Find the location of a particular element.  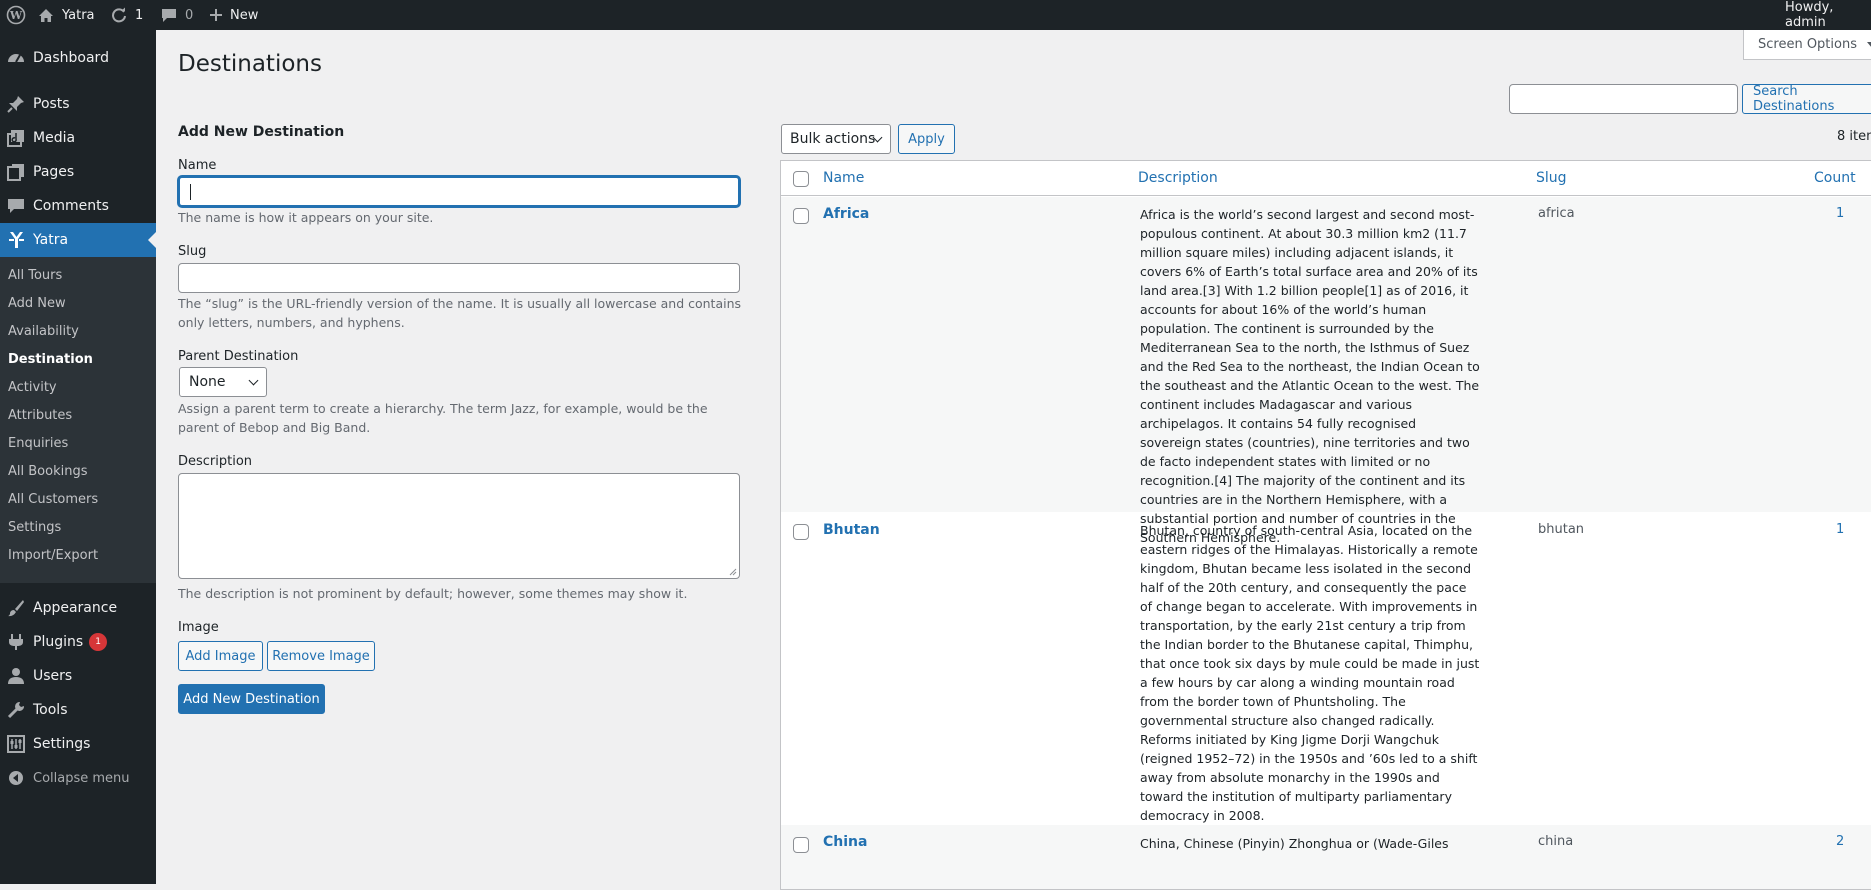

menu-label: Appearance is located at coordinates (75, 608).